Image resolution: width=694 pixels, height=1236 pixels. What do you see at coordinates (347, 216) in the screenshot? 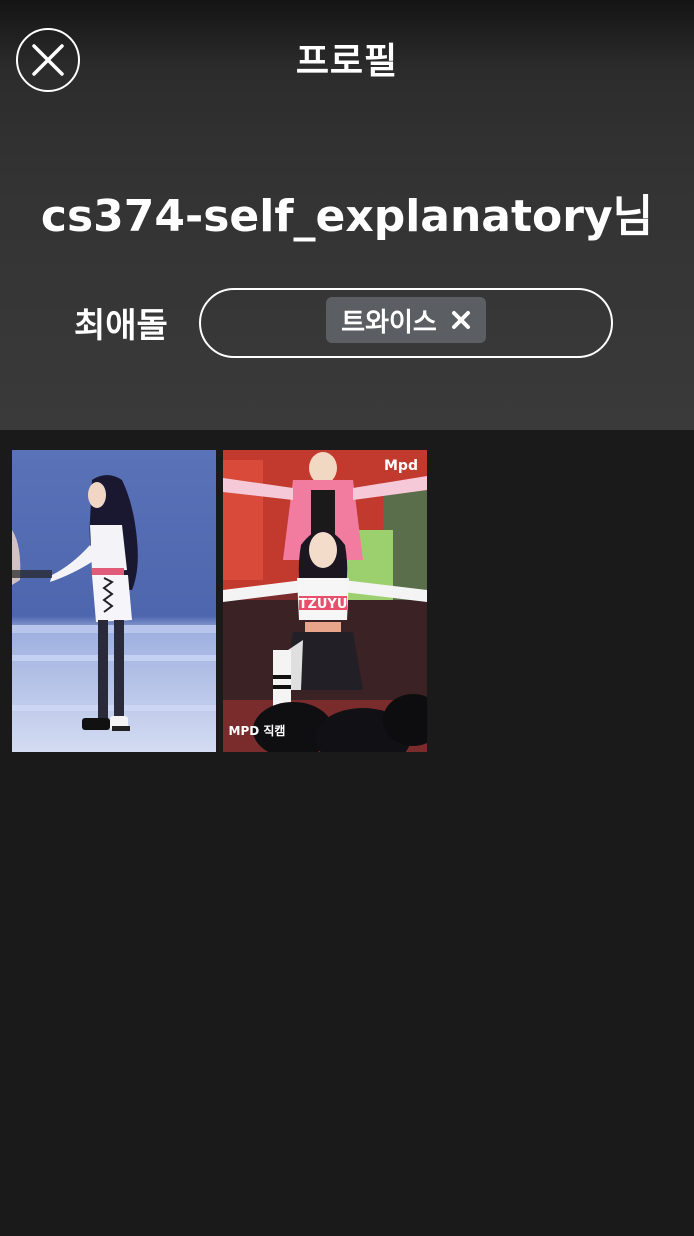
I see `username: cs374-self_explanatory님` at bounding box center [347, 216].